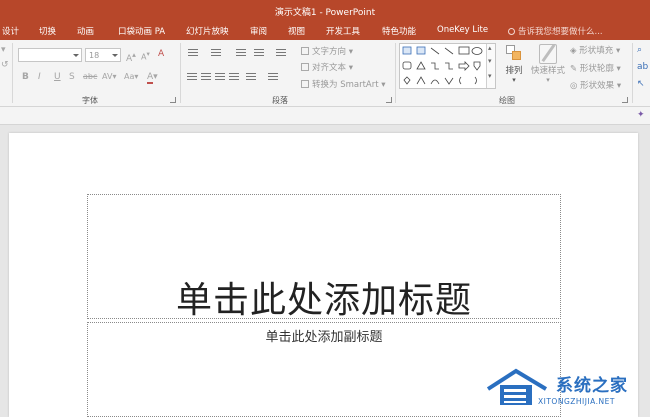 Image resolution: width=650 pixels, height=417 pixels. What do you see at coordinates (490, 66) in the screenshot?
I see `gallery-scrollbar: ▴ ▾ ▾` at bounding box center [490, 66].